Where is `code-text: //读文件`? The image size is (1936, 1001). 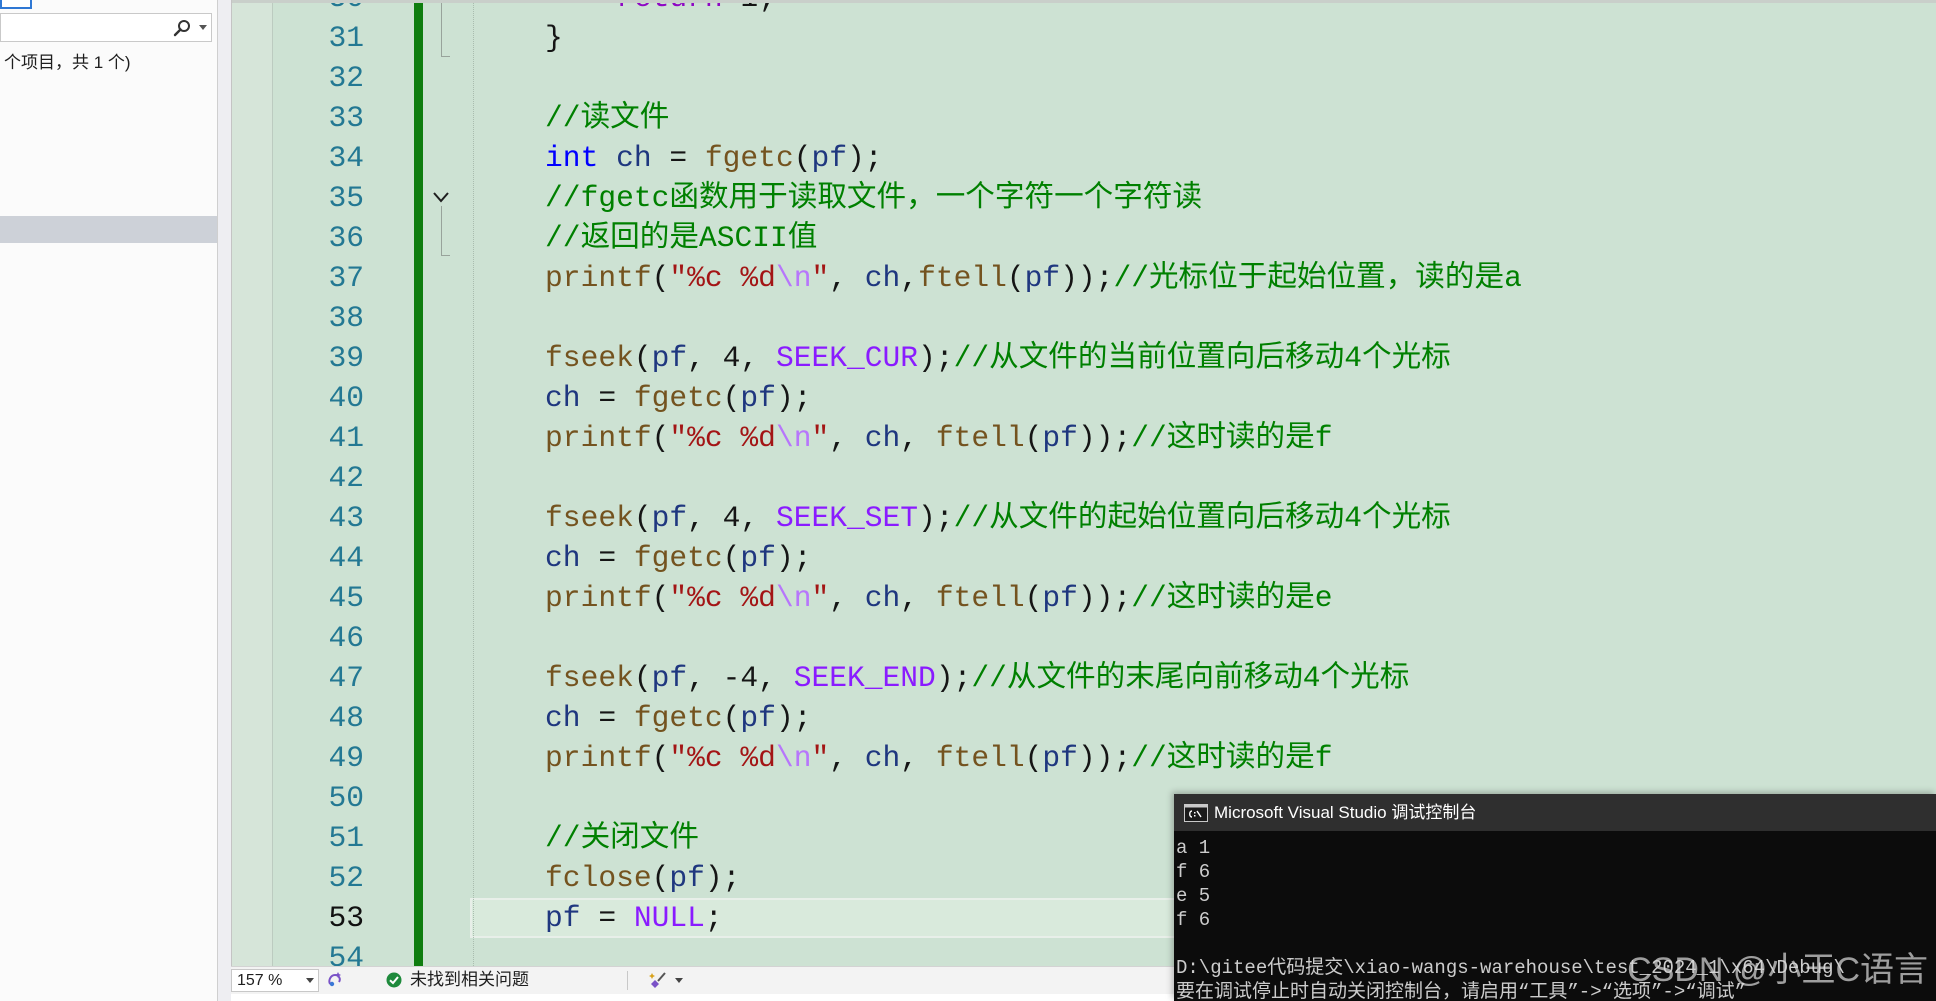
code-text: //读文件 is located at coordinates (571, 118).